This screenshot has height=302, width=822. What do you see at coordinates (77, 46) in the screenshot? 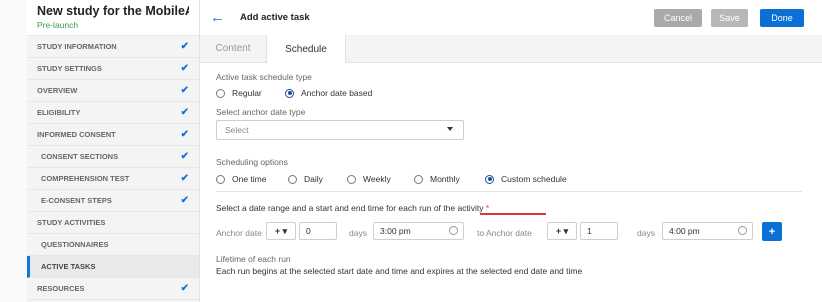
I see `sidebar-item-label: STUDY INFORMATION` at bounding box center [77, 46].